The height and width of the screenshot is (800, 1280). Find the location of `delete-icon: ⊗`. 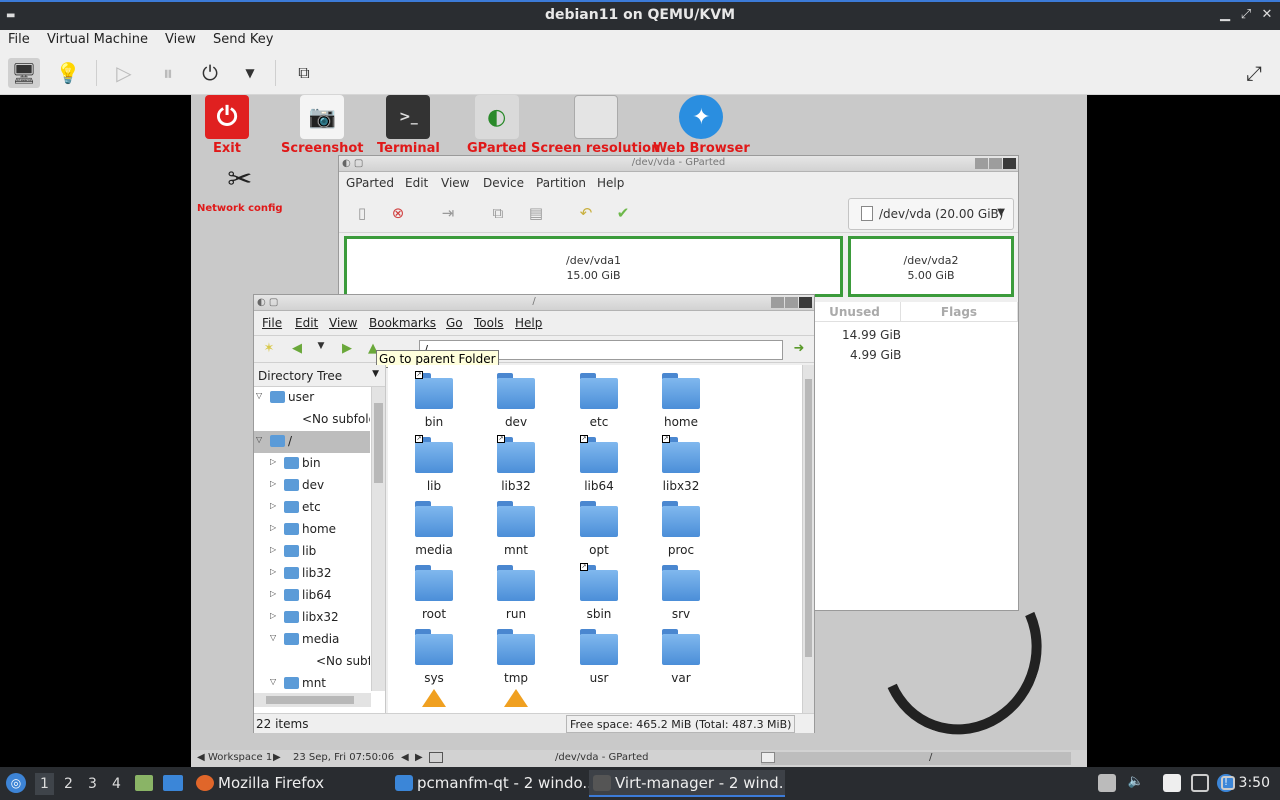

delete-icon: ⊗ is located at coordinates (398, 214).